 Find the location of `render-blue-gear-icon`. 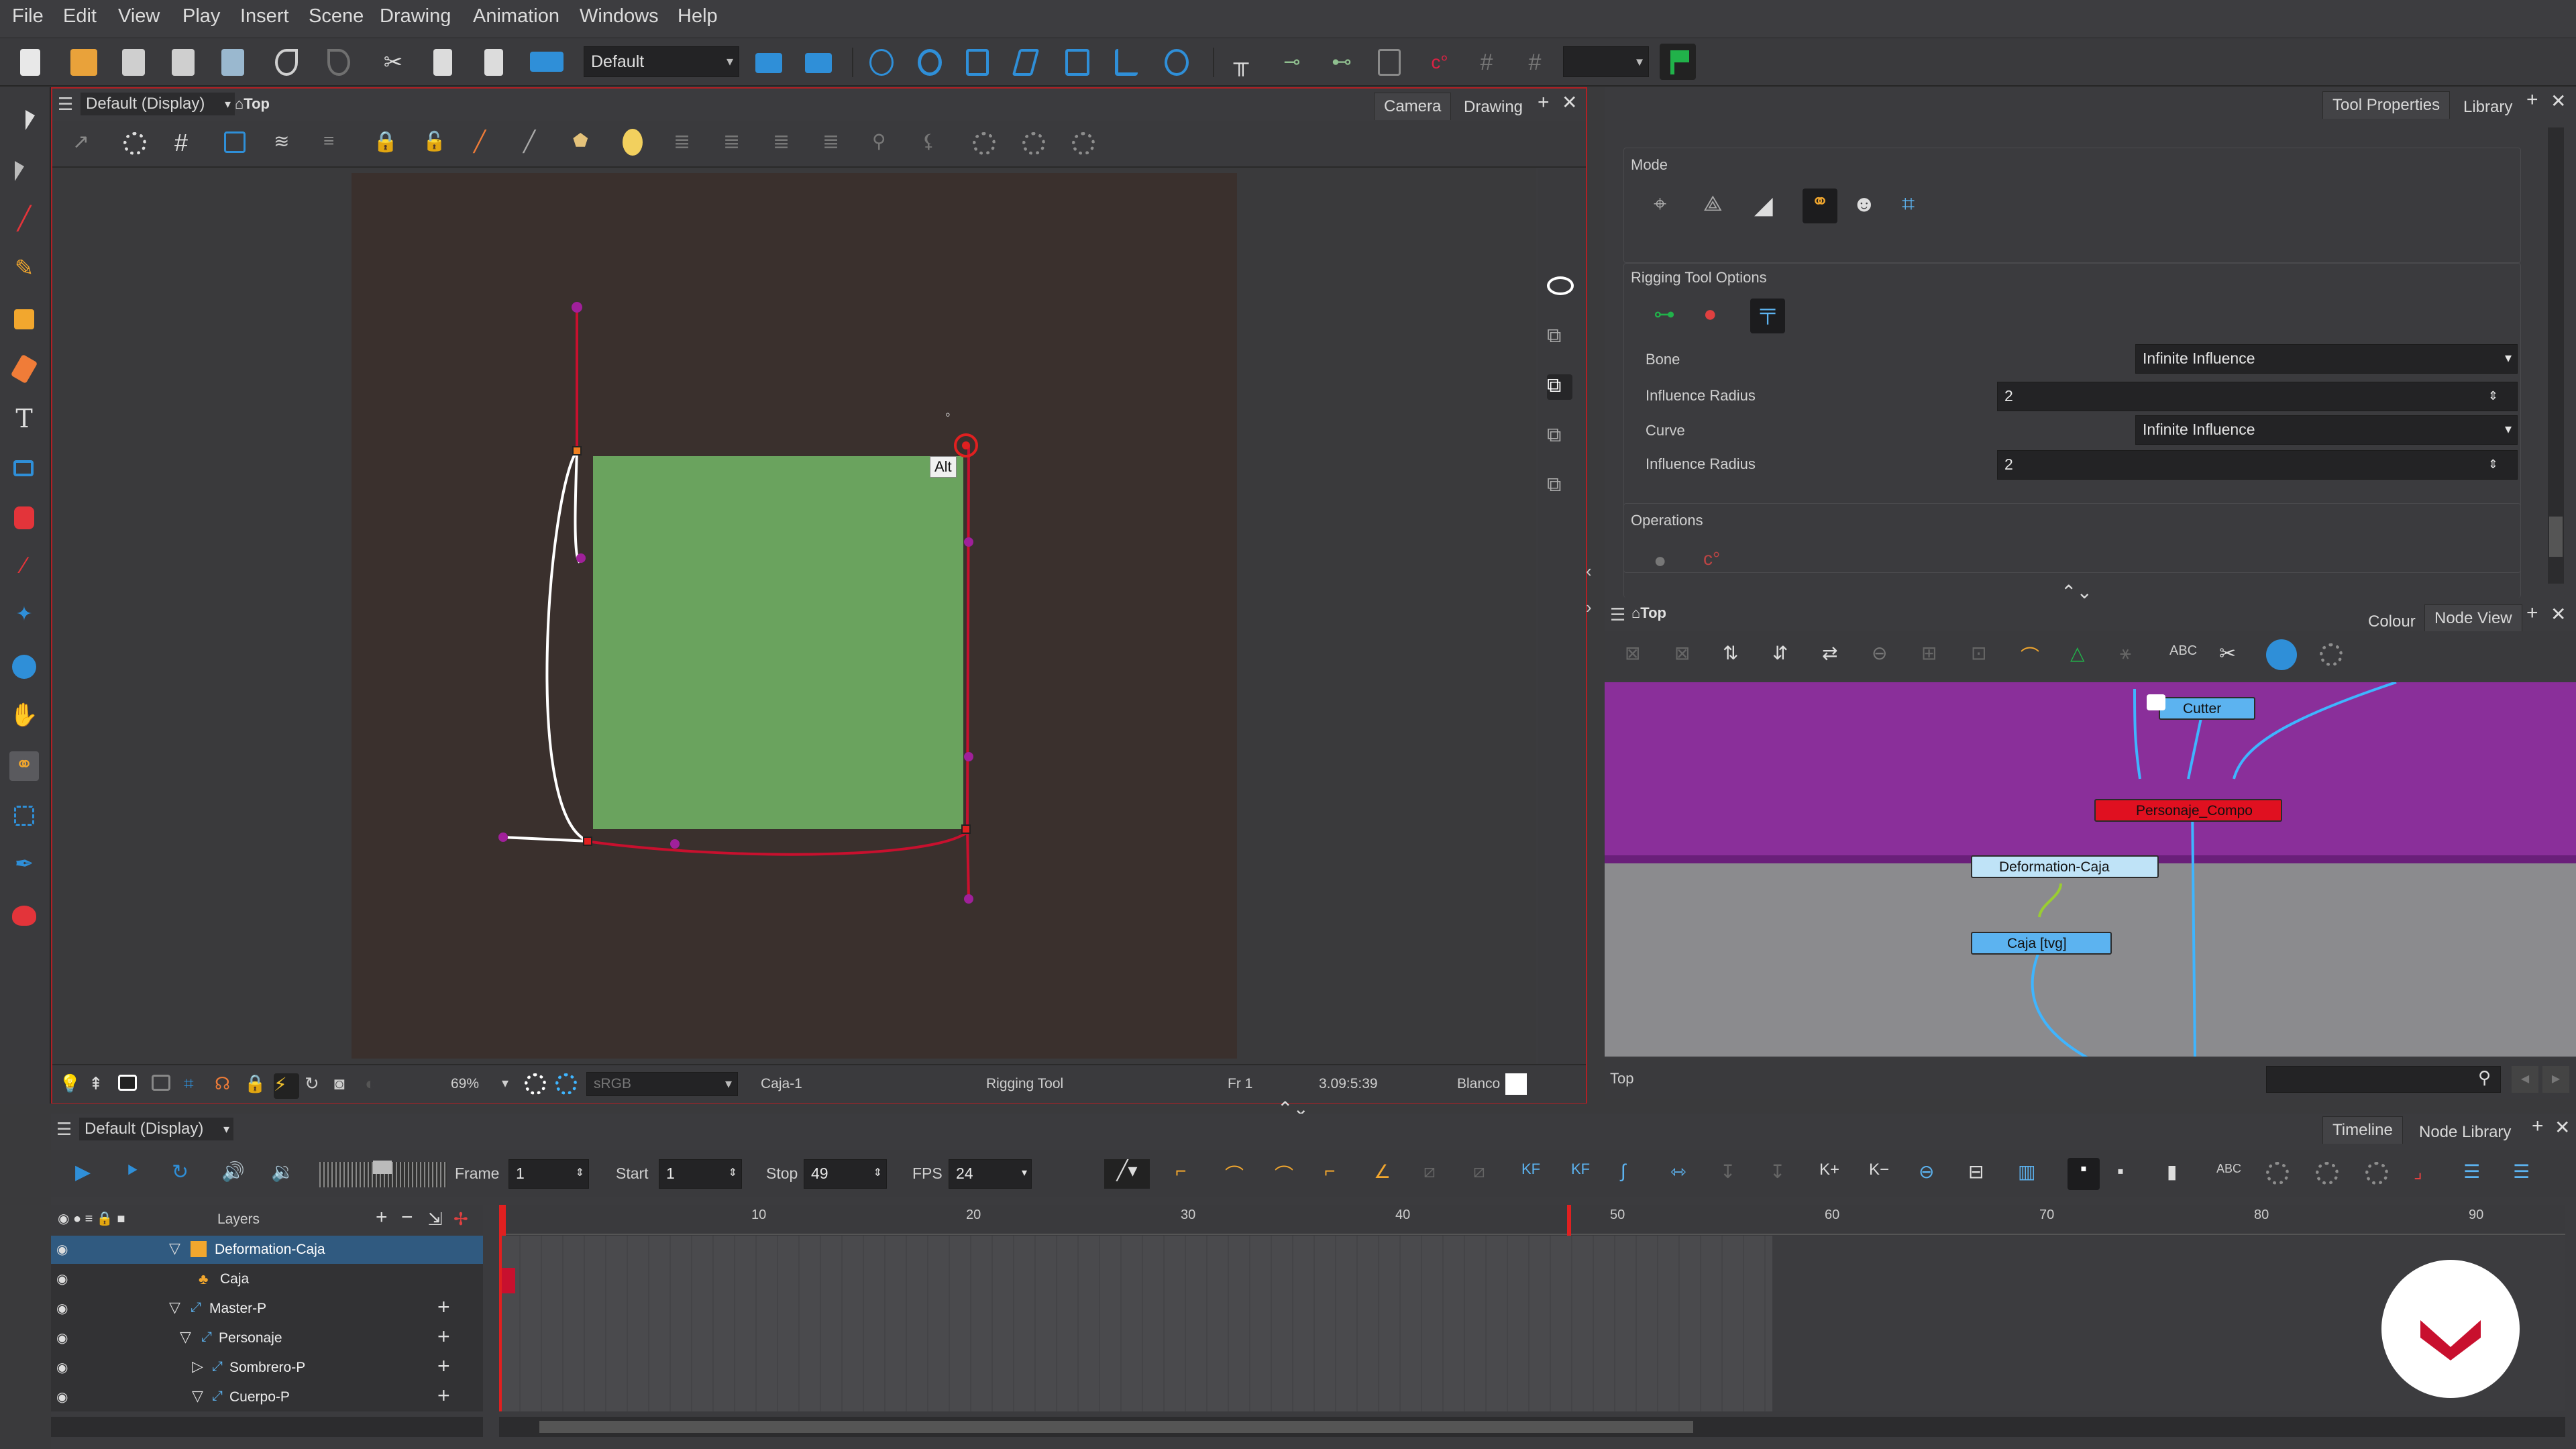

render-blue-gear-icon is located at coordinates (566, 1084).